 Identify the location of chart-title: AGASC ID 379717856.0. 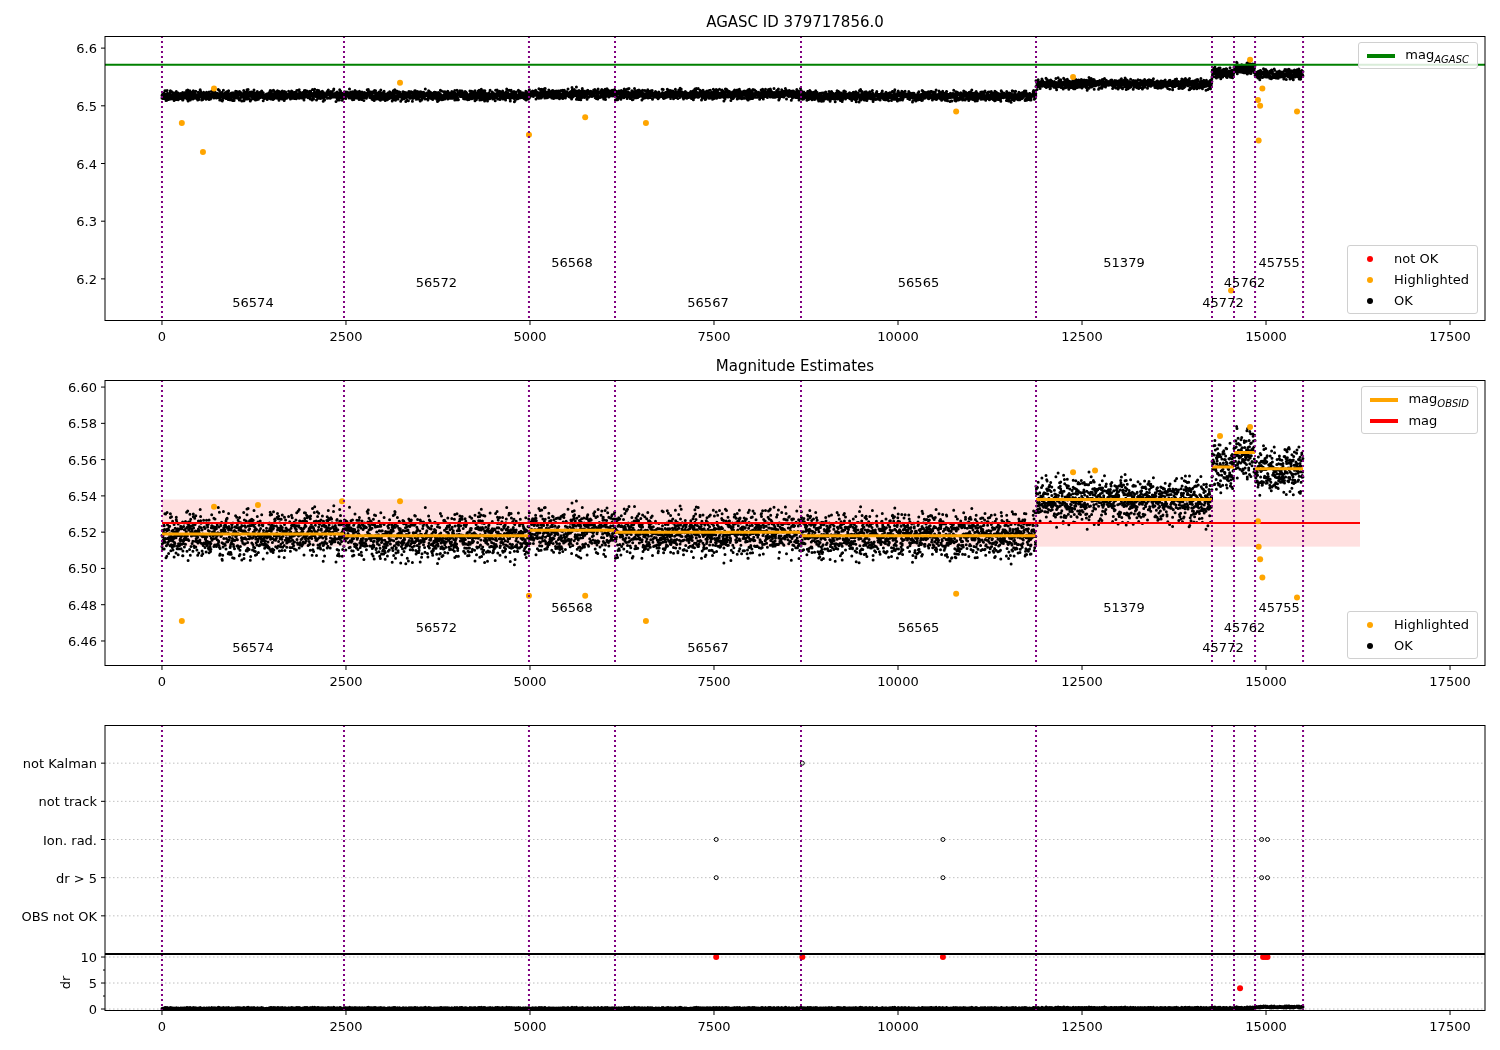
(795, 22).